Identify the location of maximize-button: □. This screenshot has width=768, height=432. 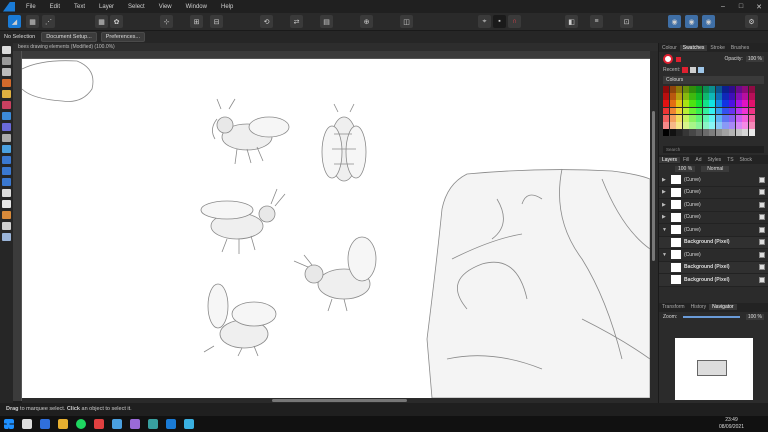
(741, 6).